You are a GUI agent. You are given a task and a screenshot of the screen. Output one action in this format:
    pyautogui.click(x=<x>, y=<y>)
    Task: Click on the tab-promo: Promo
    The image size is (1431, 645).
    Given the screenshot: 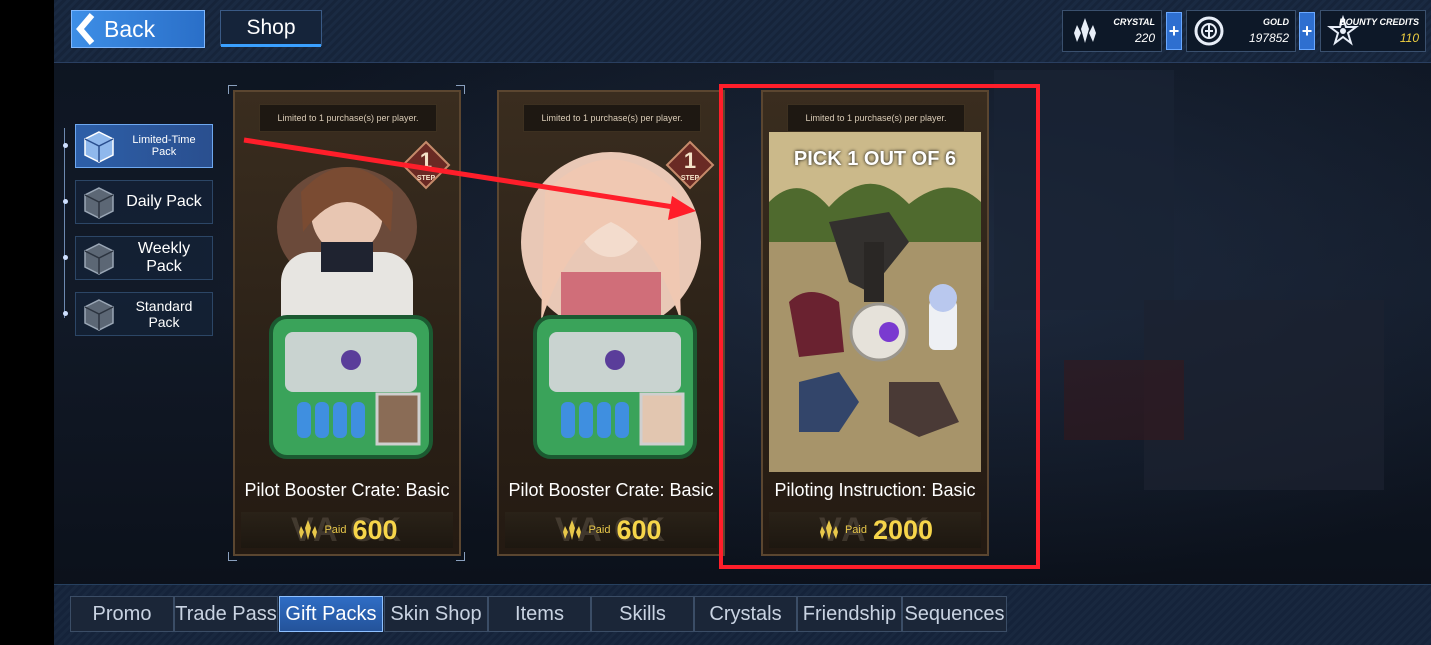 What is the action you would take?
    pyautogui.click(x=122, y=614)
    